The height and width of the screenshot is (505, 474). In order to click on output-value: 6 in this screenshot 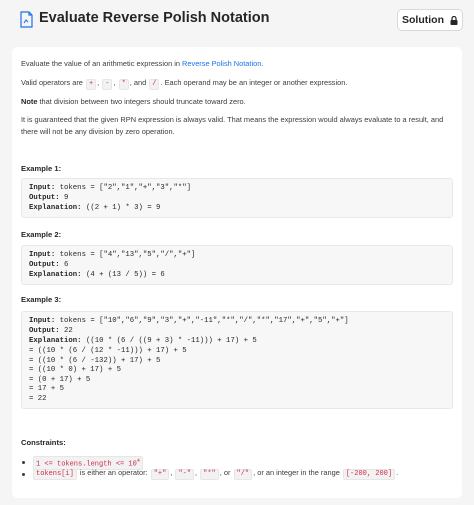, I will do `click(66, 265)`.